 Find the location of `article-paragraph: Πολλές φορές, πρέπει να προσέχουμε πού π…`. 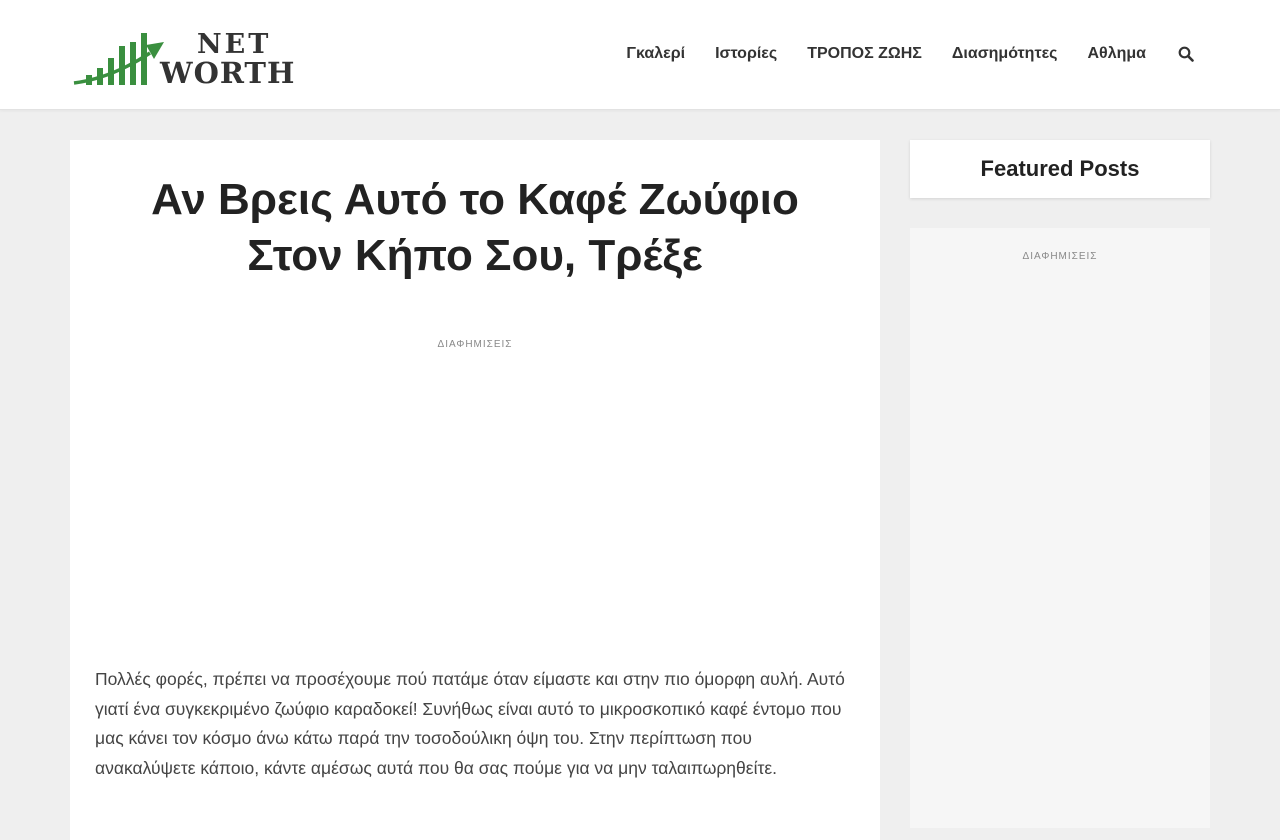

article-paragraph: Πολλές φορές, πρέπει να προσέχουμε πού π… is located at coordinates (470, 723).